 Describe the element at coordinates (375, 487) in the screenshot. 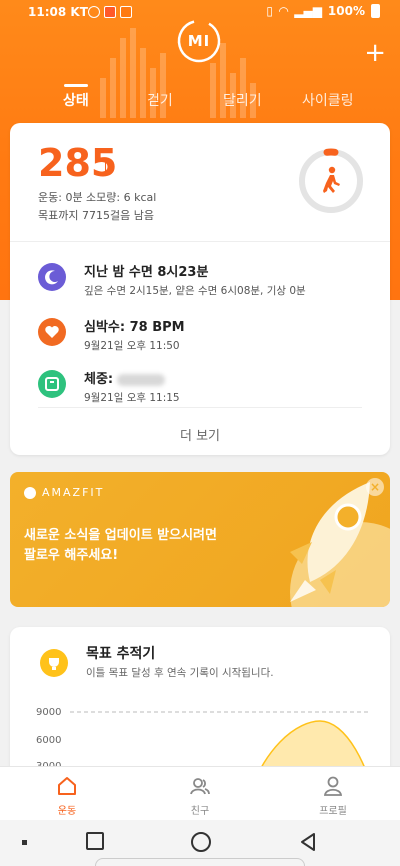

I see `close-icon: ×` at that location.